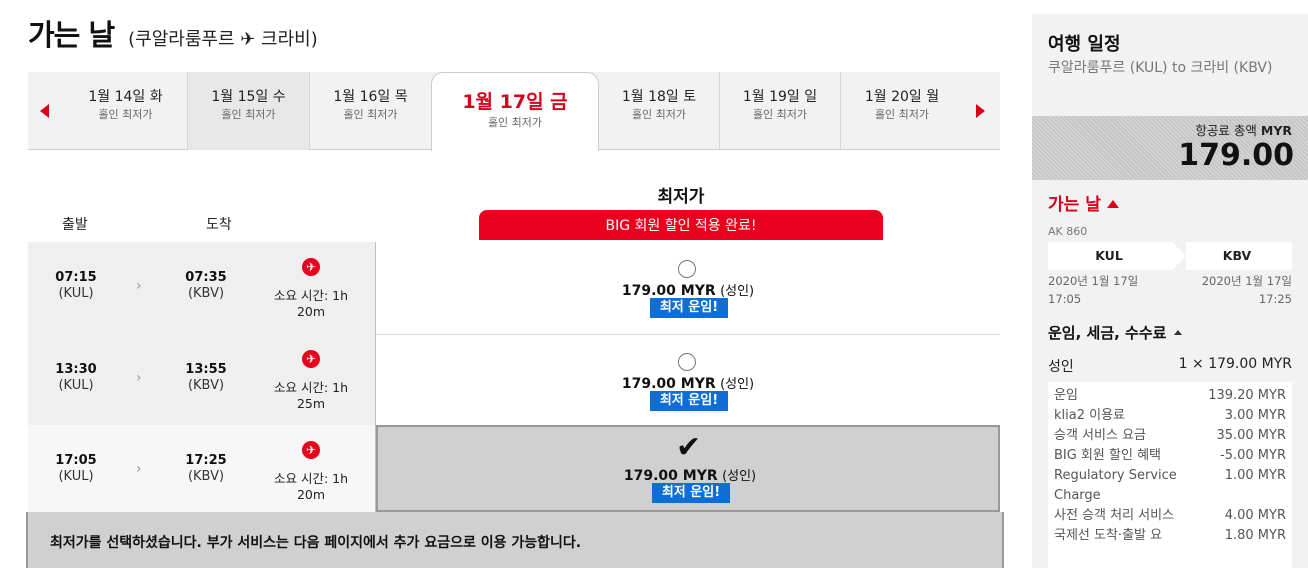 The height and width of the screenshot is (568, 1308). Describe the element at coordinates (370, 111) in the screenshot. I see `date-tab-2: 1월 16일 목 홀인 최저가` at that location.